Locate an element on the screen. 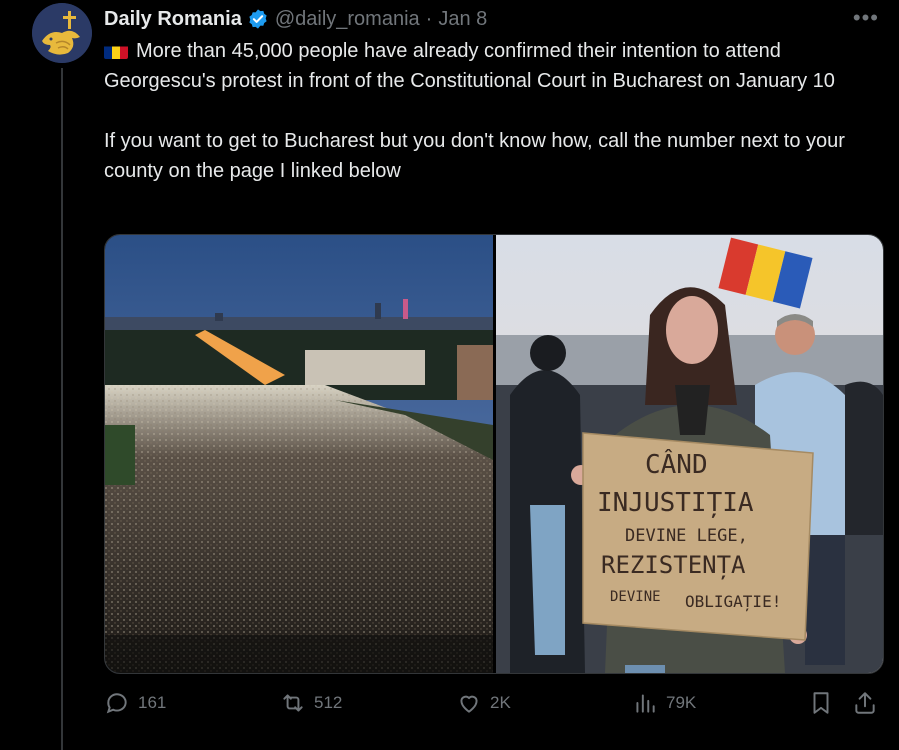  repost-button: 512 is located at coordinates (311, 703).